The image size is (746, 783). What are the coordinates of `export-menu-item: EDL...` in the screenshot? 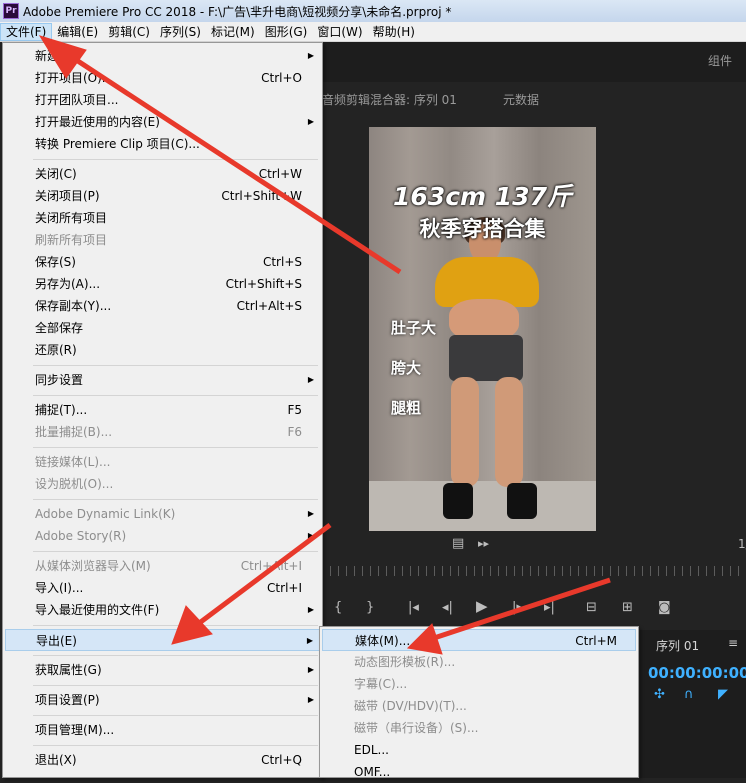 It's located at (479, 750).